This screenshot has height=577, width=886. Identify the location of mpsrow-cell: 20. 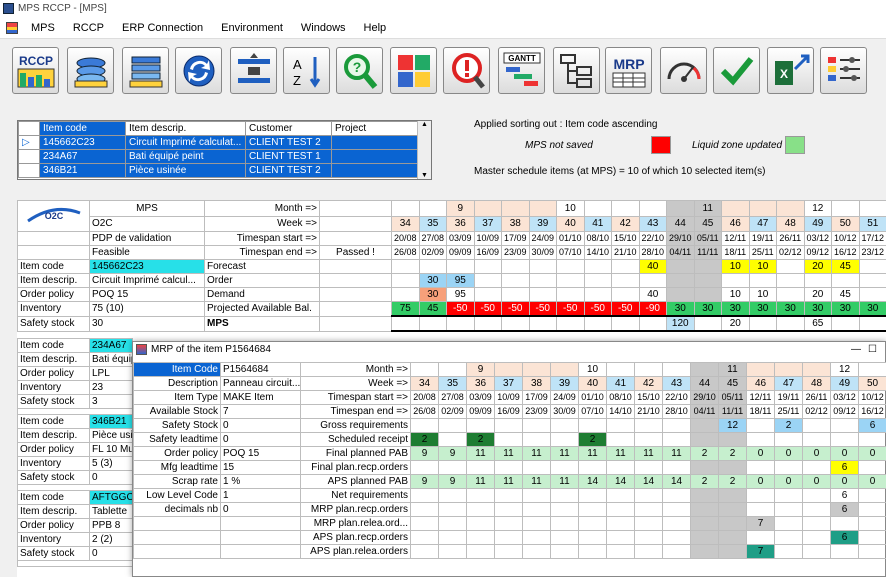
(735, 323).